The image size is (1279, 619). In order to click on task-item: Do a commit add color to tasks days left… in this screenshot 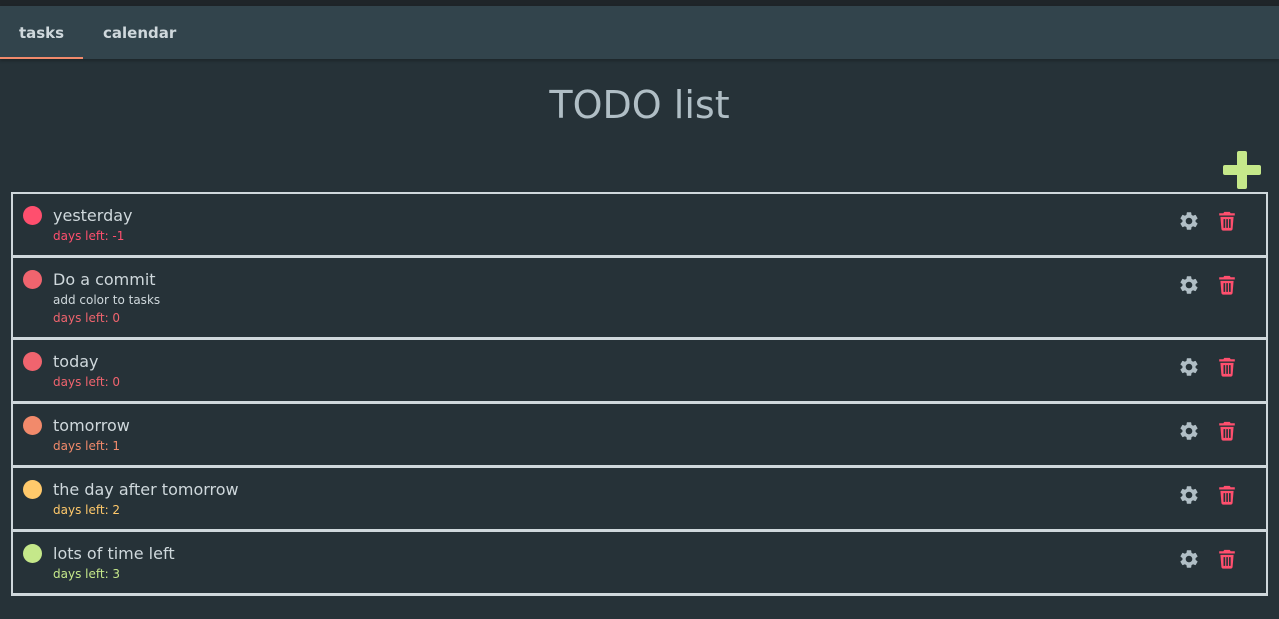, I will do `click(639, 299)`.